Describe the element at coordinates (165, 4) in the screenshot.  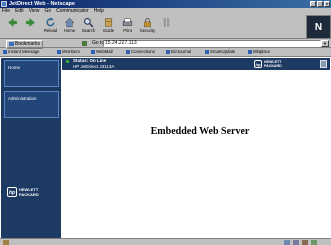
I see `title-bar: JetDirect Web - Netscape _ □ ×` at that location.